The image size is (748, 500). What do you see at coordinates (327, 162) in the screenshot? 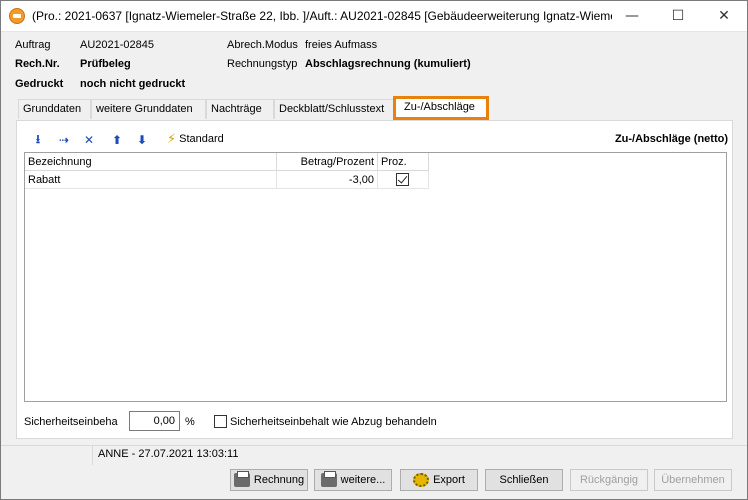
I see `column-header-betrag: Betrag/Prozent` at bounding box center [327, 162].